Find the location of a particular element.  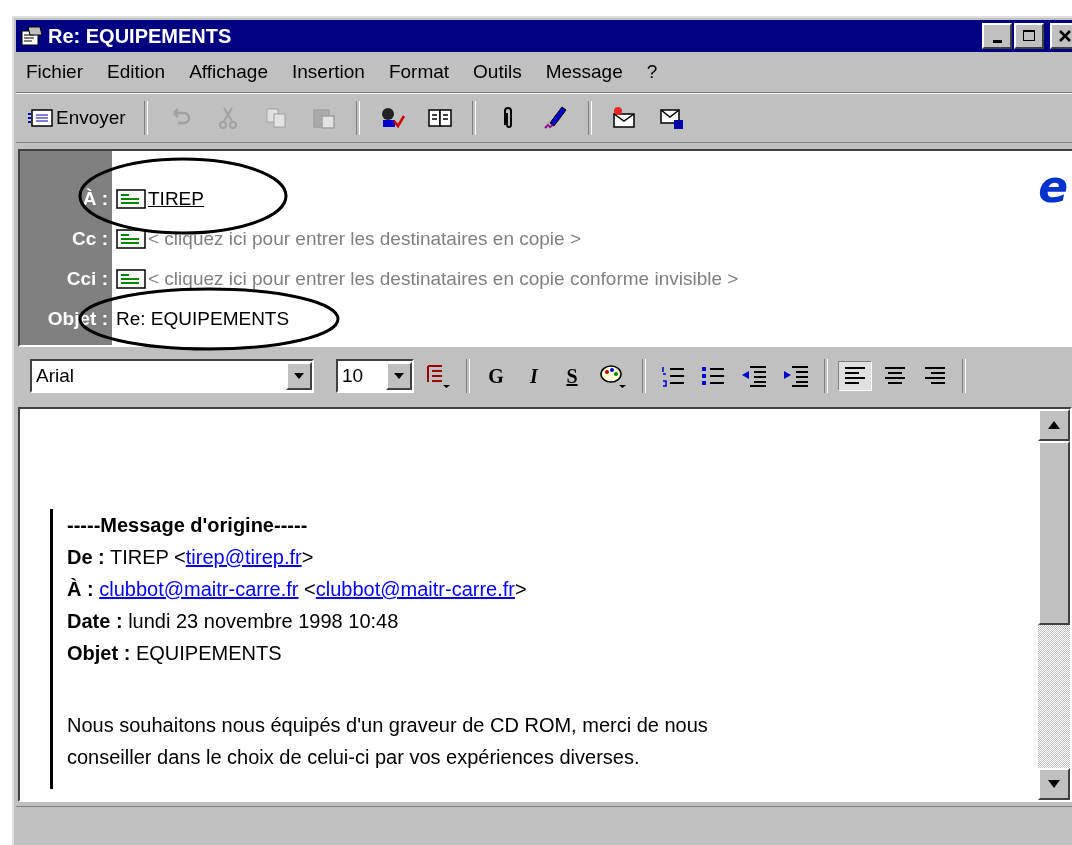

cc-field: < cliquez ici pour entrer les destinataires en copie > is located at coordinates (548, 239).